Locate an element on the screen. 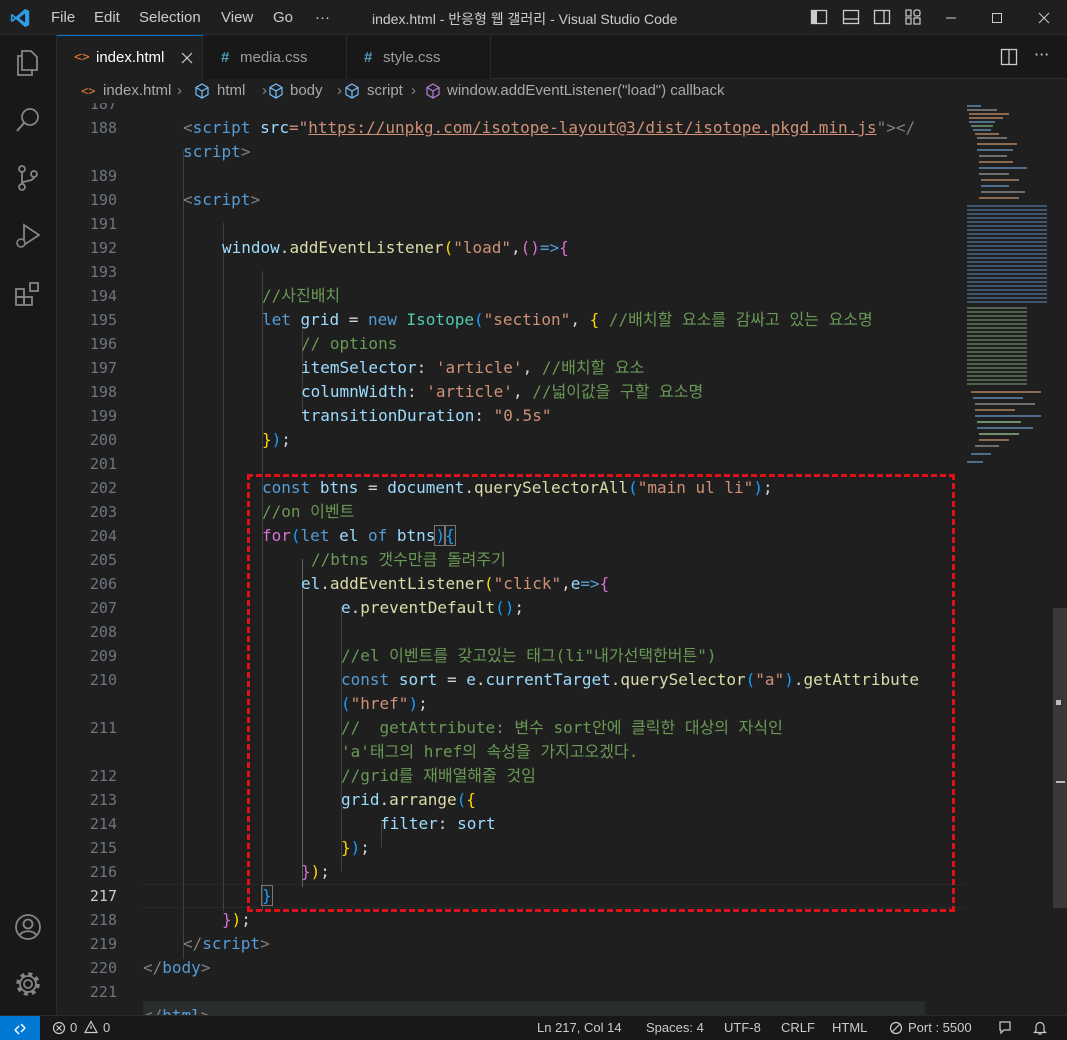 Image resolution: width=1067 pixels, height=1040 pixels. line-number: 215 is located at coordinates (103, 848).